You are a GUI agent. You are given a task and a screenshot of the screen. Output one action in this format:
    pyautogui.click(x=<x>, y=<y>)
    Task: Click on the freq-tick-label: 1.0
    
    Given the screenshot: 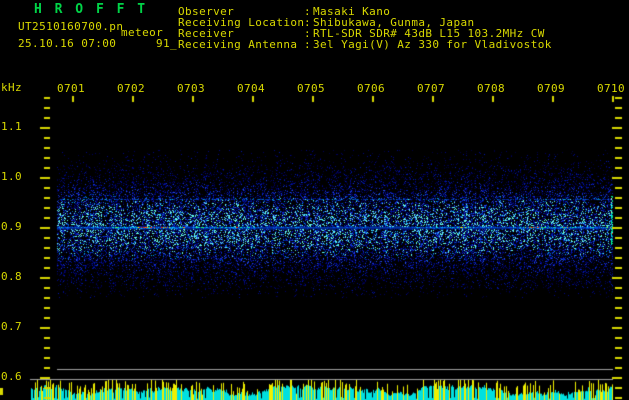 What is the action you would take?
    pyautogui.click(x=12, y=176)
    